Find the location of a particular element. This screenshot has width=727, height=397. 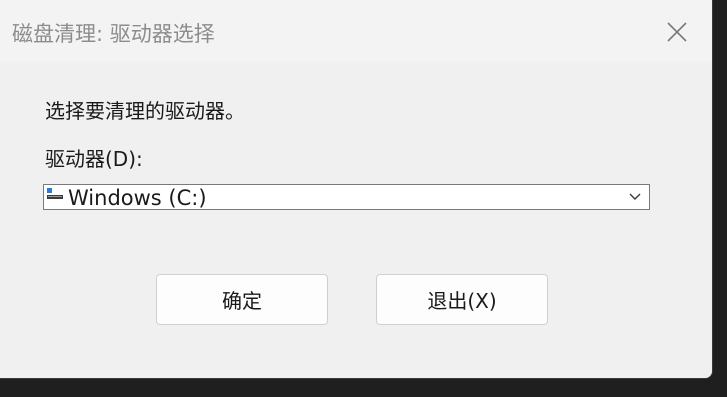

close-button is located at coordinates (677, 32).